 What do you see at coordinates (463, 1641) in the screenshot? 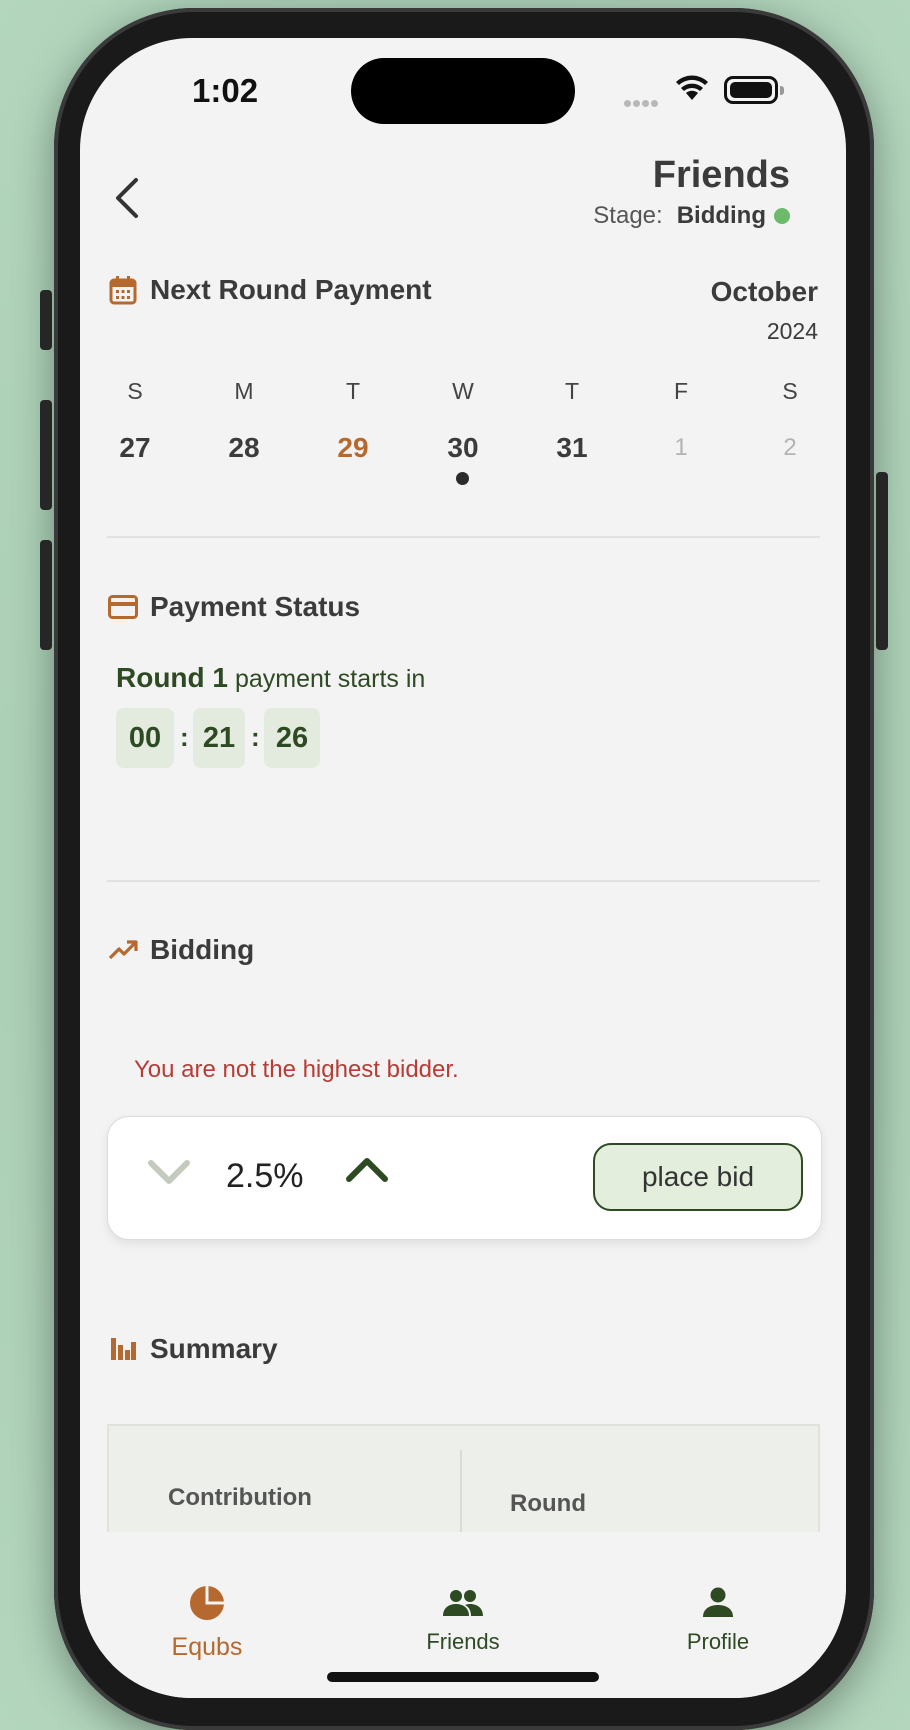
I see `tab-friends-label: Friends` at bounding box center [463, 1641].